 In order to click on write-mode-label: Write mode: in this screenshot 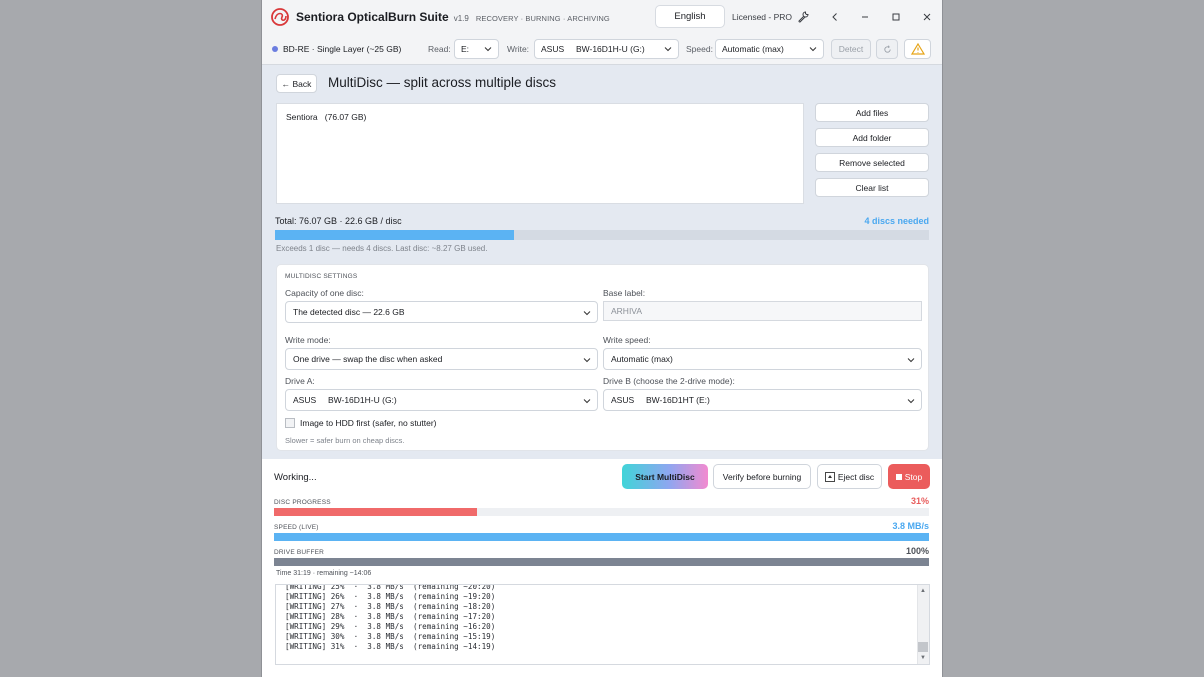, I will do `click(308, 340)`.